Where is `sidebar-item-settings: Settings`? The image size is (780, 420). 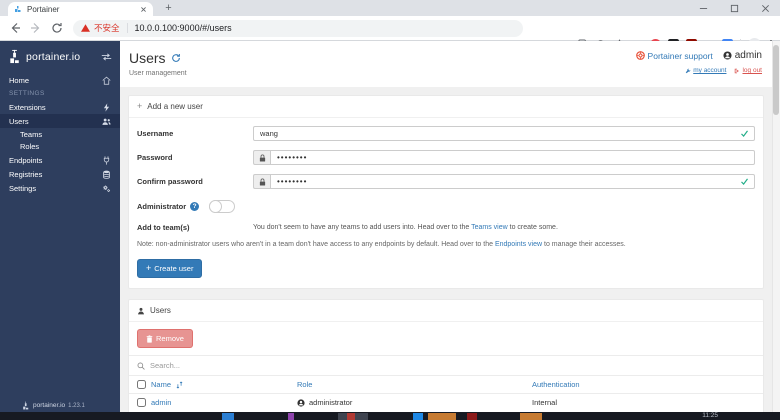
sidebar-item-settings: Settings is located at coordinates (60, 188).